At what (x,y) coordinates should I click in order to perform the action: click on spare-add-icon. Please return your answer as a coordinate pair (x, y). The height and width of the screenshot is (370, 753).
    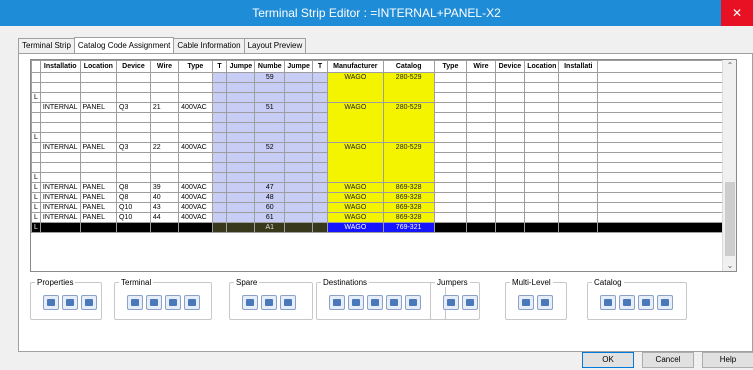
    Looking at the image, I should click on (250, 302).